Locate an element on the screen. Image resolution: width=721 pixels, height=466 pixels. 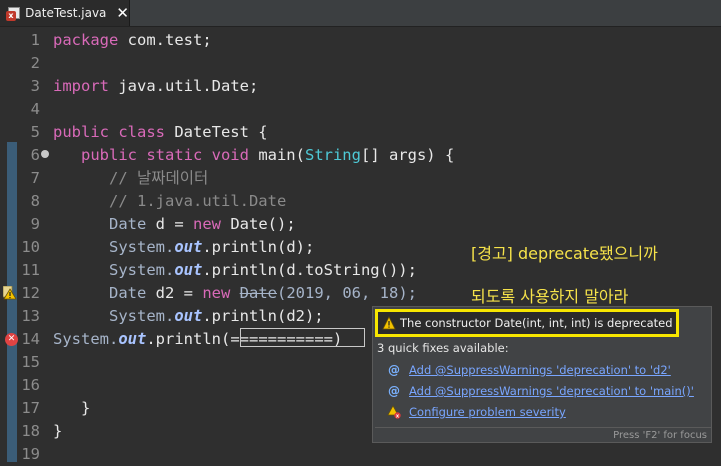
line-number: 1 is located at coordinates (35, 40).